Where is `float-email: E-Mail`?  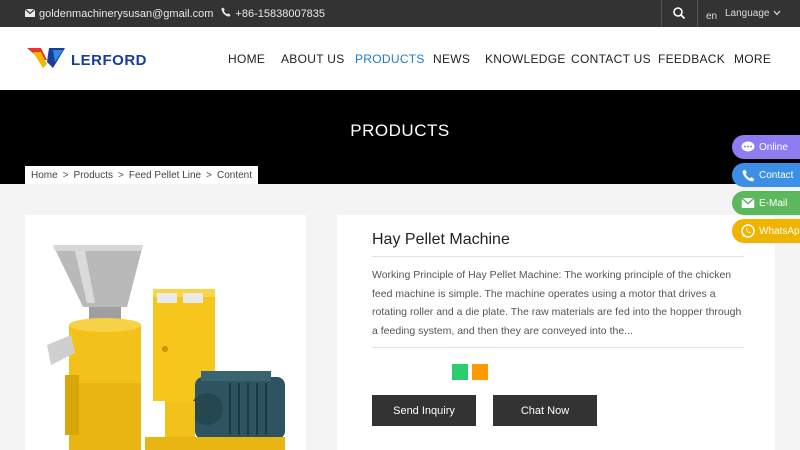
float-email: E-Mail is located at coordinates (766, 203).